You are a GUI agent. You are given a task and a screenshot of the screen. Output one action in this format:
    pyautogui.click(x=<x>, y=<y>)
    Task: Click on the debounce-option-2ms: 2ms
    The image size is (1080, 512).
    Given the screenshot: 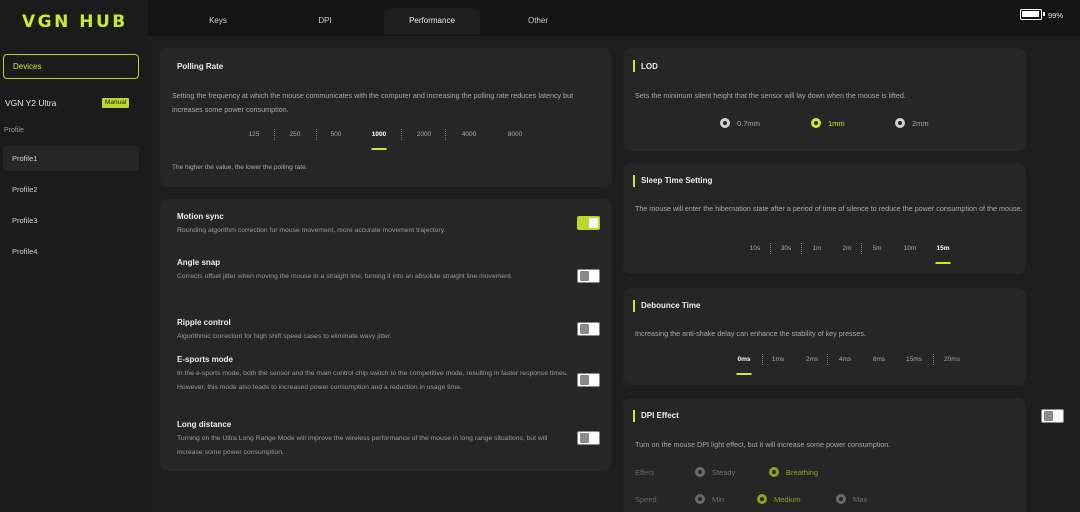 What is the action you would take?
    pyautogui.click(x=812, y=359)
    